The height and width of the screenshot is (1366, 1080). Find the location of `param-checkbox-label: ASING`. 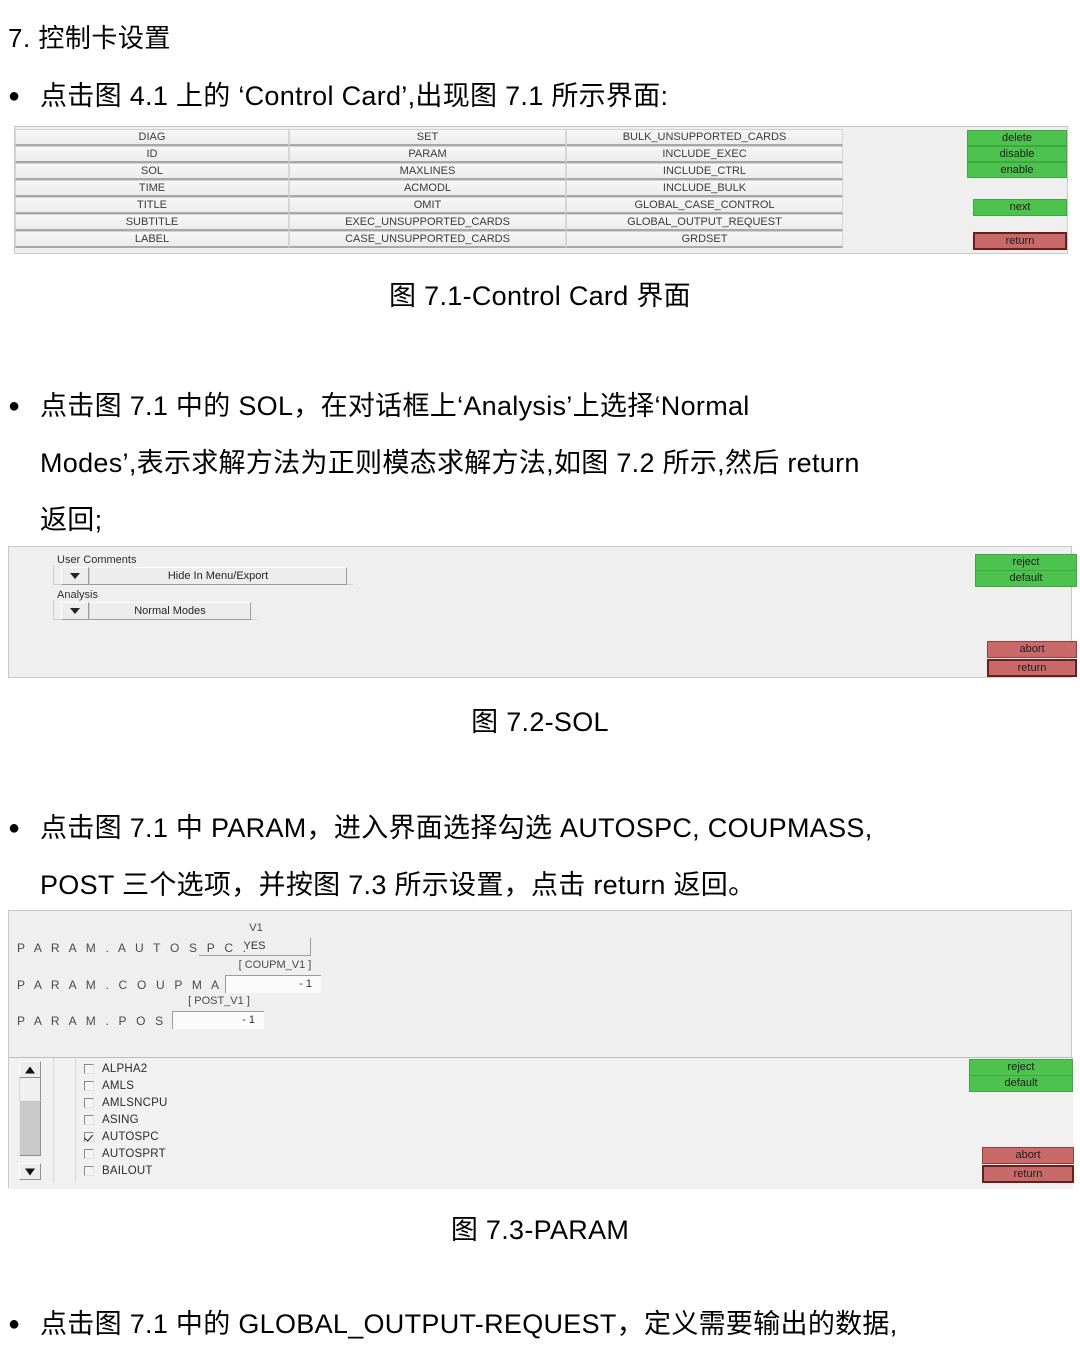

param-checkbox-label: ASING is located at coordinates (120, 1119).